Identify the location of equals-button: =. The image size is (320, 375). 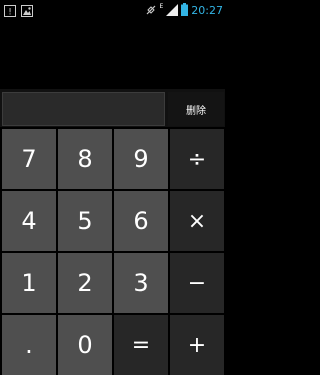
(141, 345).